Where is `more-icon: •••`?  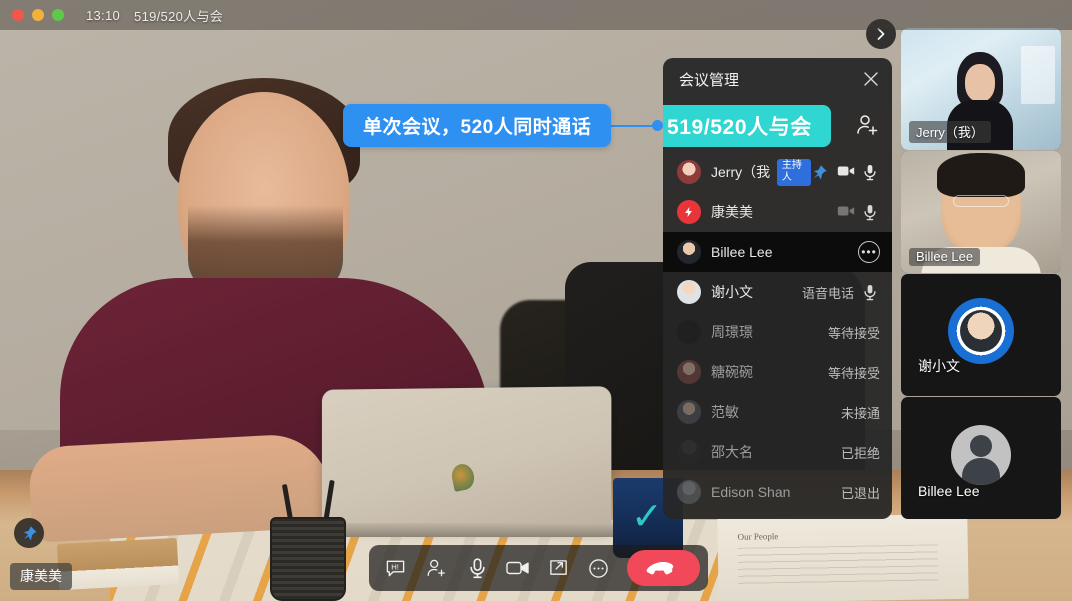 more-icon: ••• is located at coordinates (869, 252).